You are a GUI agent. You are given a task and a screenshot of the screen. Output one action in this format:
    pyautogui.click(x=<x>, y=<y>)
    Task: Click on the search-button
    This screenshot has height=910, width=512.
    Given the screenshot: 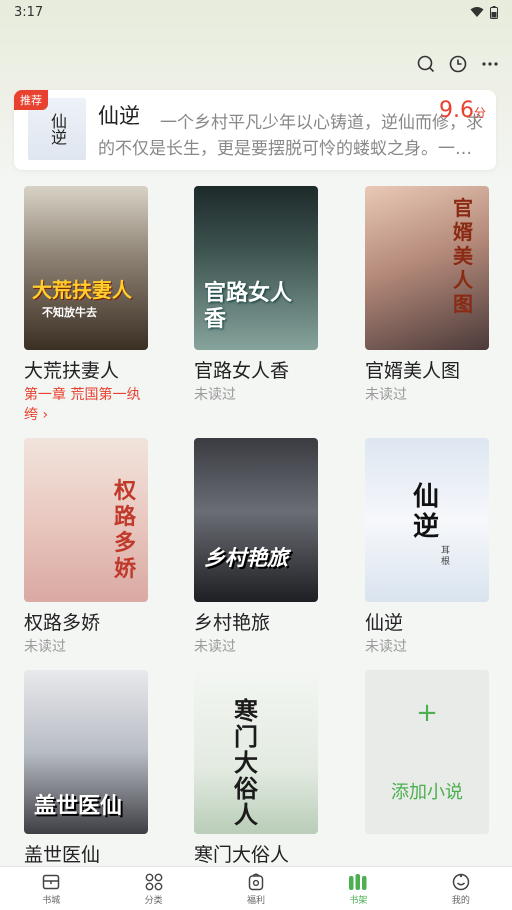 What is the action you would take?
    pyautogui.click(x=426, y=64)
    